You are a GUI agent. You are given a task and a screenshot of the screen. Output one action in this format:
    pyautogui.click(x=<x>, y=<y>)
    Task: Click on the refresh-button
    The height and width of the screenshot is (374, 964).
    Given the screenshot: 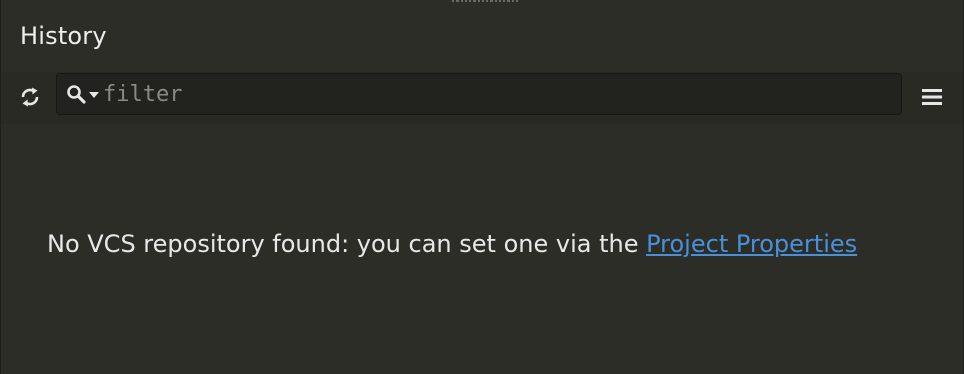 What is the action you would take?
    pyautogui.click(x=30, y=97)
    